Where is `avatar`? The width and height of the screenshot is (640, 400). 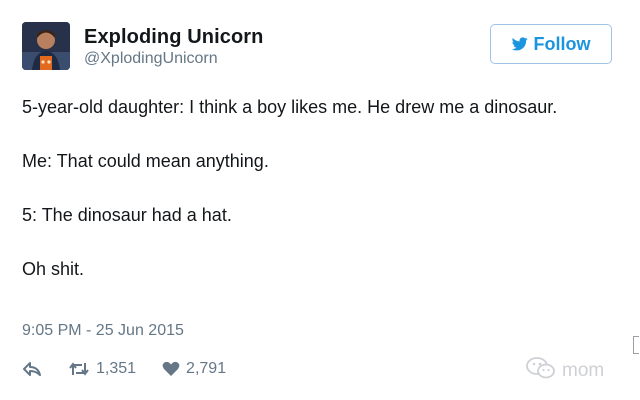 avatar is located at coordinates (46, 46).